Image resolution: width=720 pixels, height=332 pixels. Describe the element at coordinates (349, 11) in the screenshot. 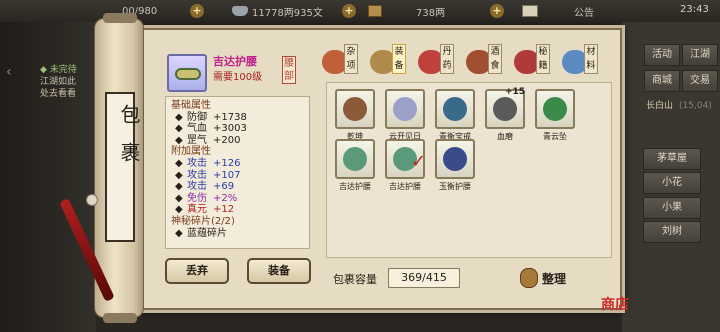

I see `plus-button-2: +` at that location.